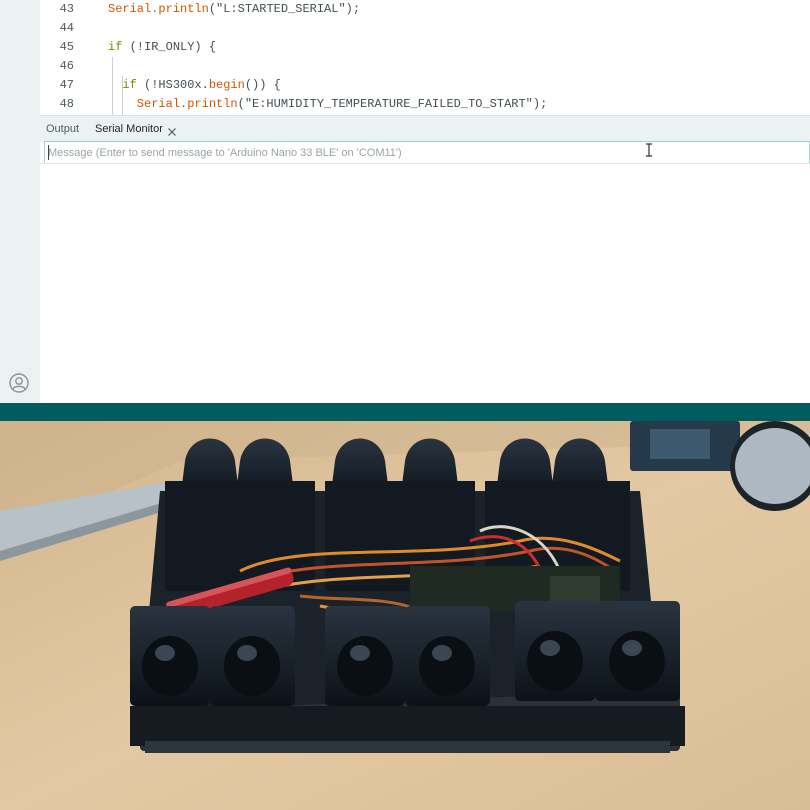 This screenshot has width=810, height=810. Describe the element at coordinates (425, 47) in the screenshot. I see `code-line: 45 if (!IR_ONLY) {` at that location.